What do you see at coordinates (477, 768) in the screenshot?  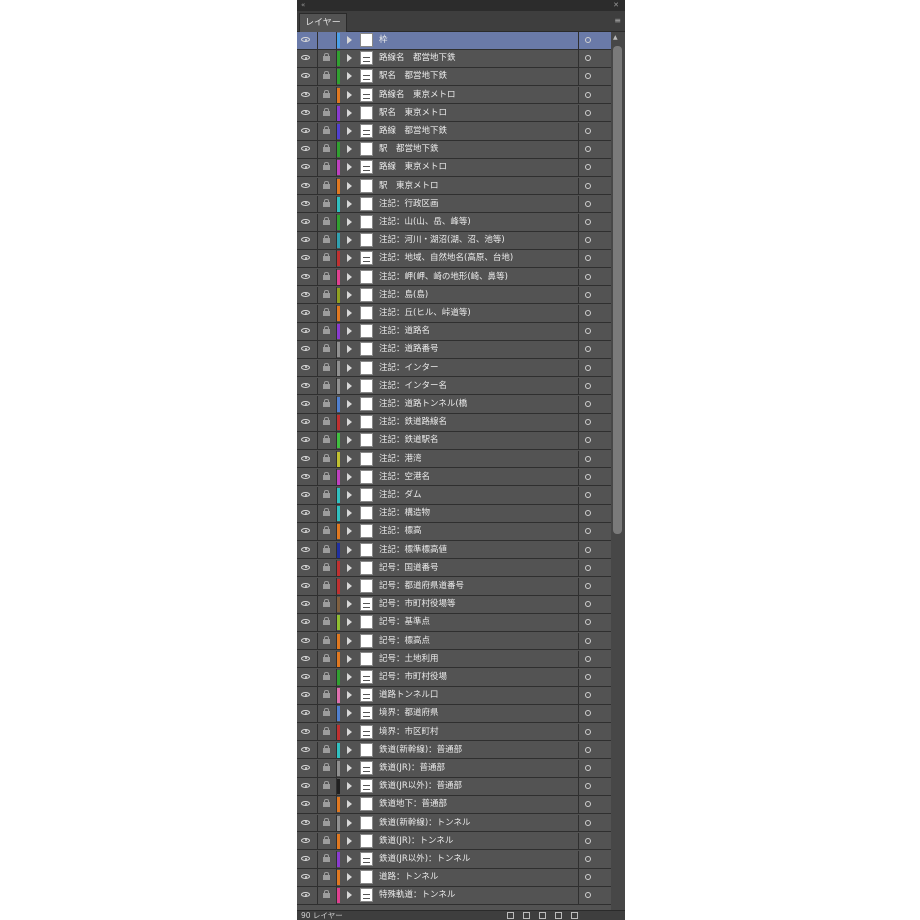 I see `layer-name: 鉄道(JR)：普通部` at bounding box center [477, 768].